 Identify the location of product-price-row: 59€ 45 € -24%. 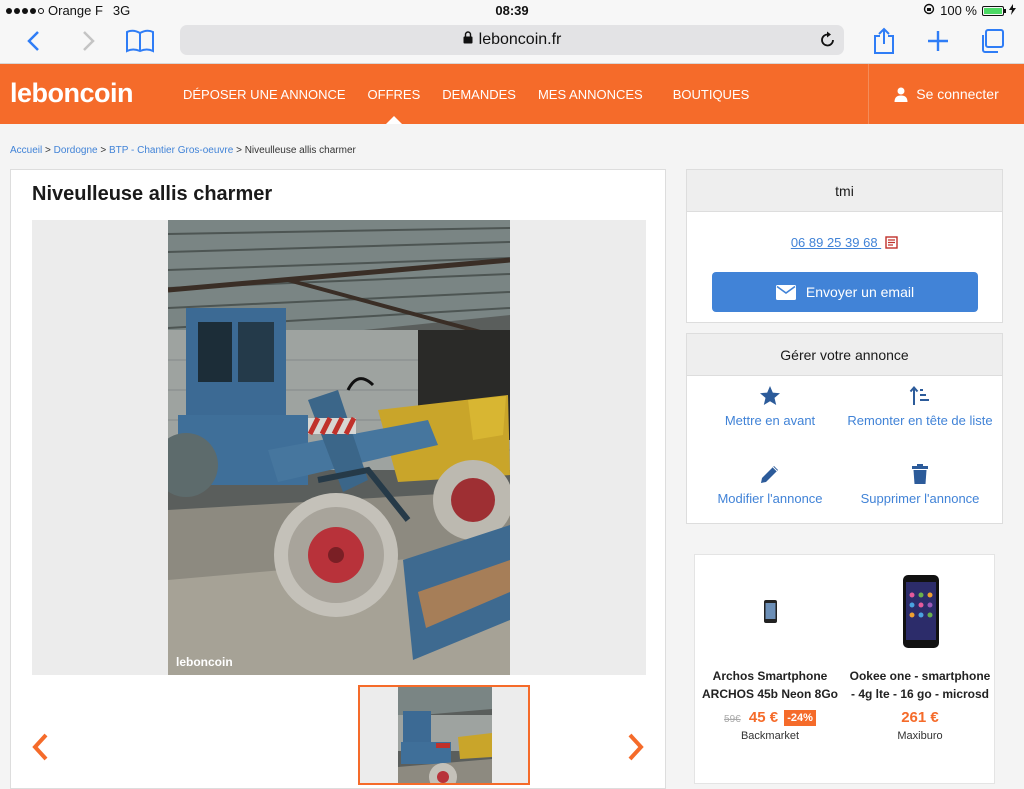
(770, 718).